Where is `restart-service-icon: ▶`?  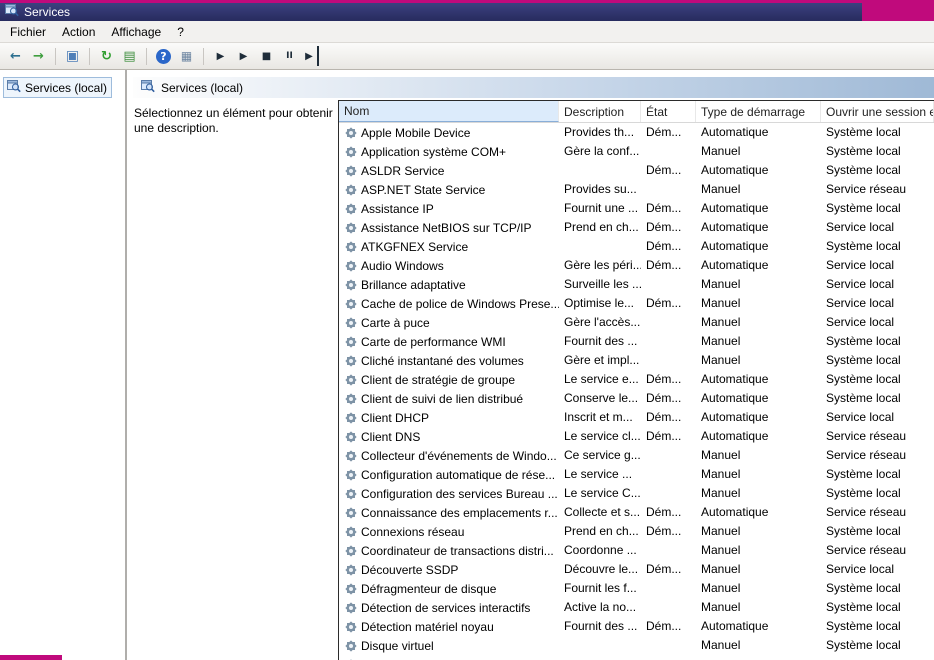
restart-service-icon: ▶ is located at coordinates (310, 56).